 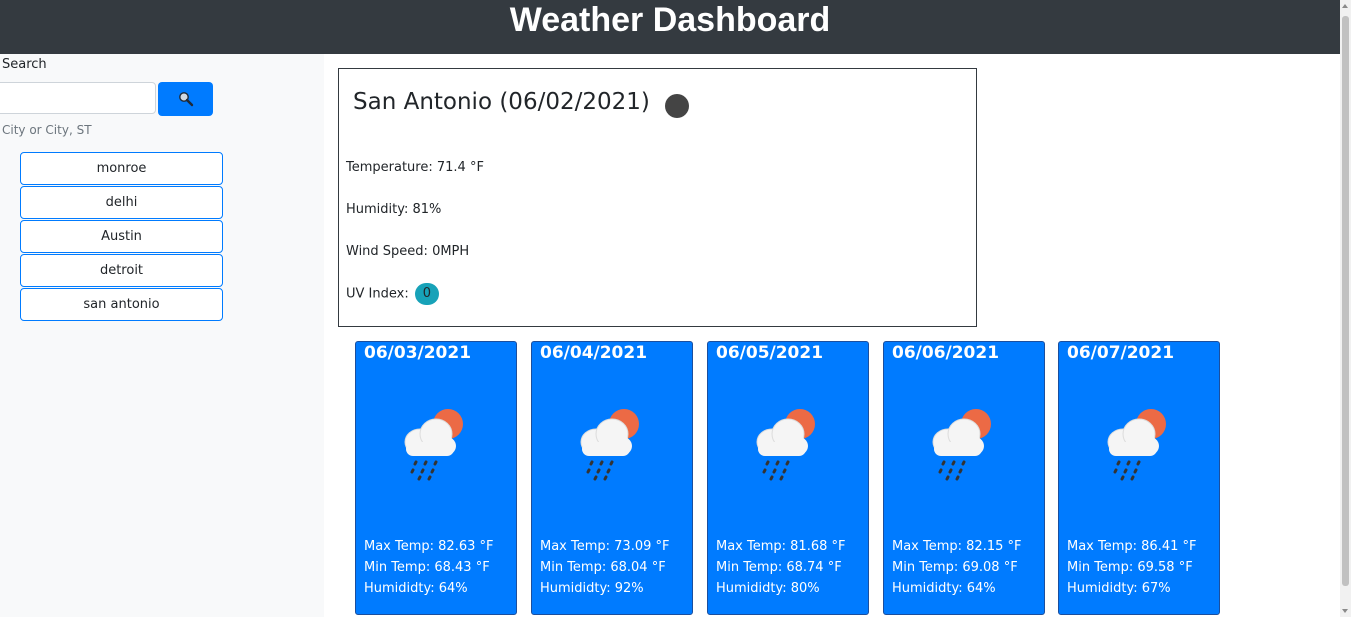 What do you see at coordinates (415, 167) in the screenshot?
I see `current-temperature: Temperature: 71.4 °F` at bounding box center [415, 167].